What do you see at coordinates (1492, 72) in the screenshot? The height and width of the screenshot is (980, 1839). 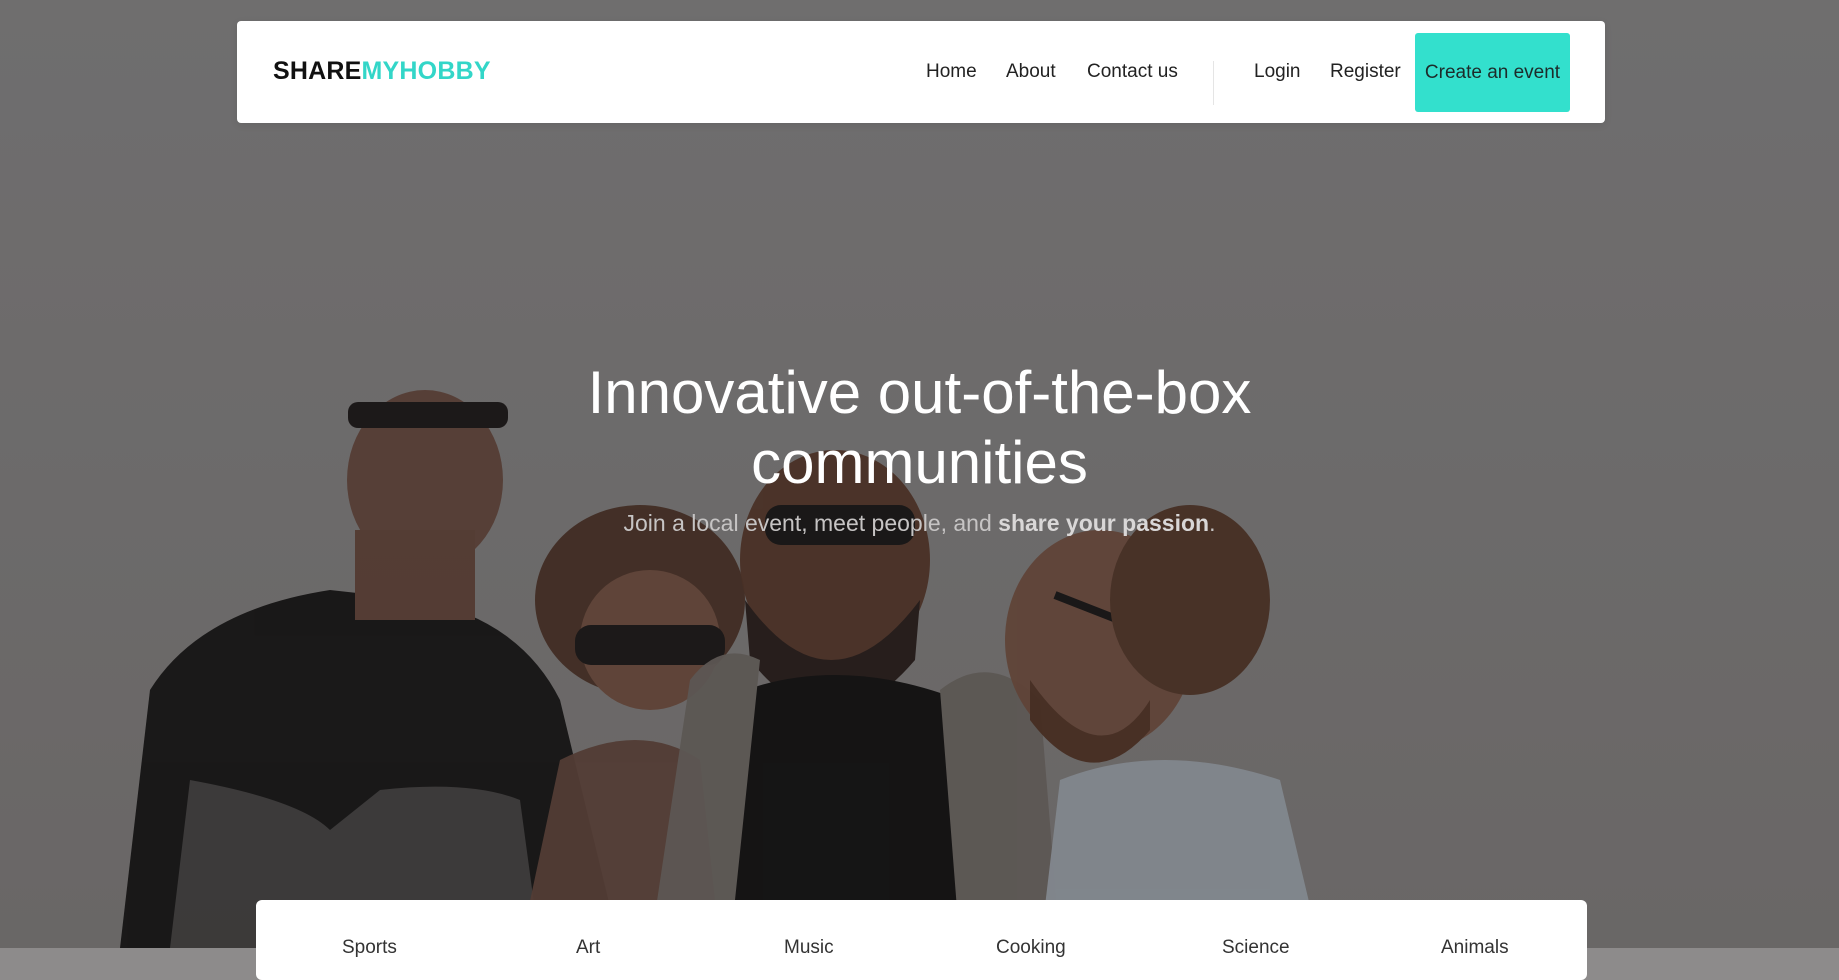 I see `create-event-button: Create an event` at bounding box center [1492, 72].